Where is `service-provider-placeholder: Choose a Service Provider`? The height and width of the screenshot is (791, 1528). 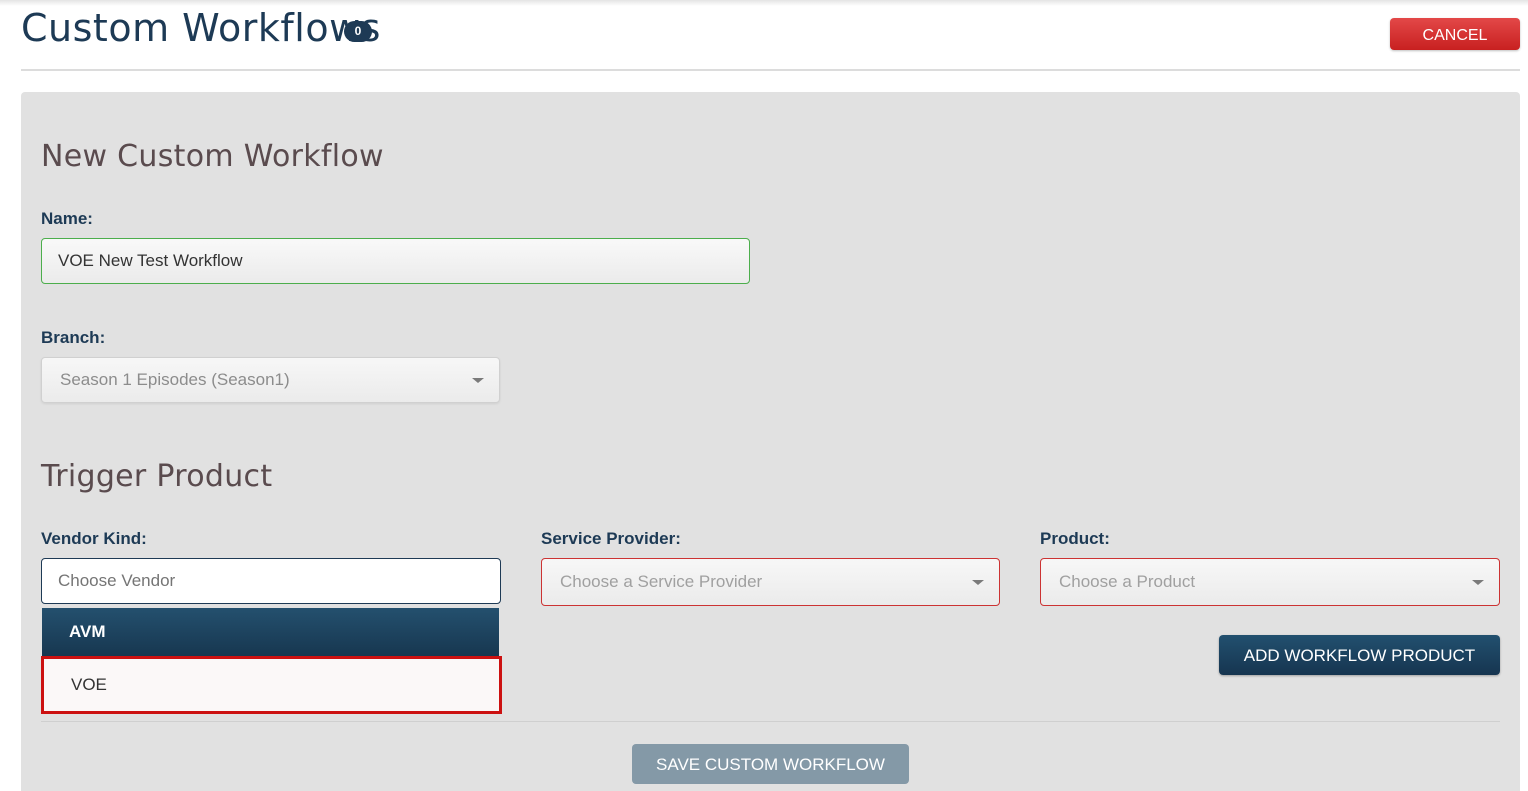
service-provider-placeholder: Choose a Service Provider is located at coordinates (661, 581).